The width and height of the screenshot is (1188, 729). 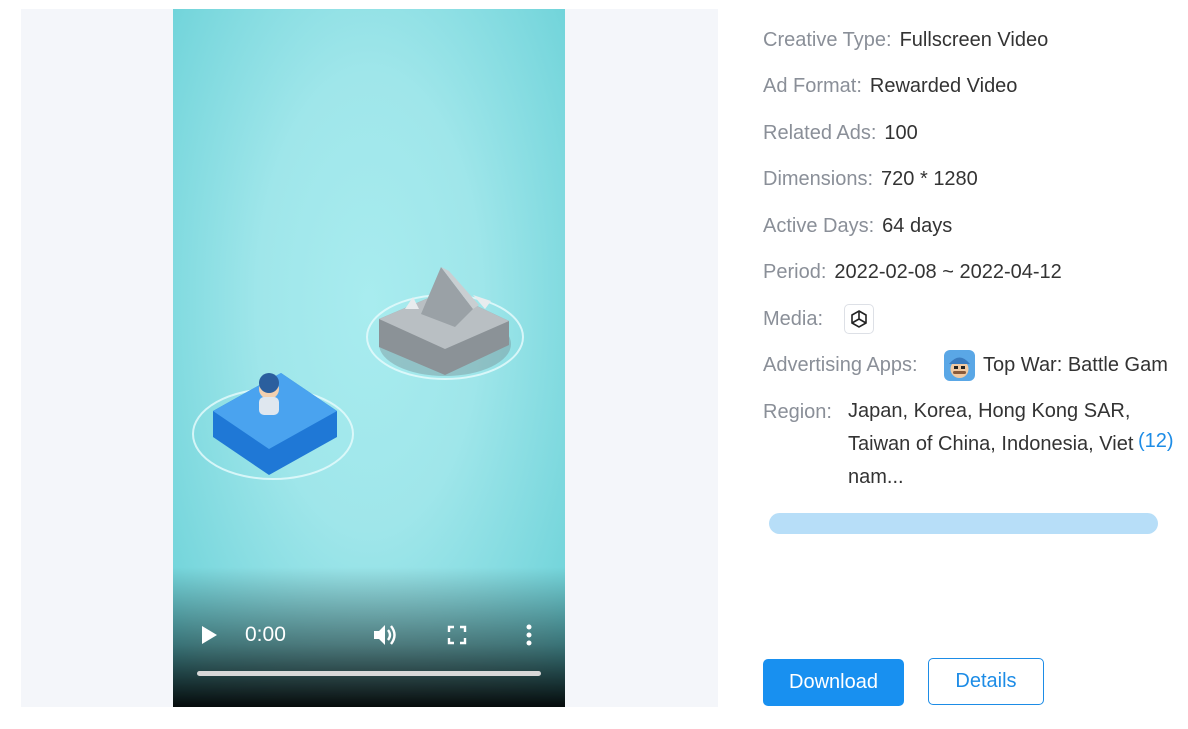 What do you see at coordinates (265, 634) in the screenshot?
I see `time-display: 0:00` at bounding box center [265, 634].